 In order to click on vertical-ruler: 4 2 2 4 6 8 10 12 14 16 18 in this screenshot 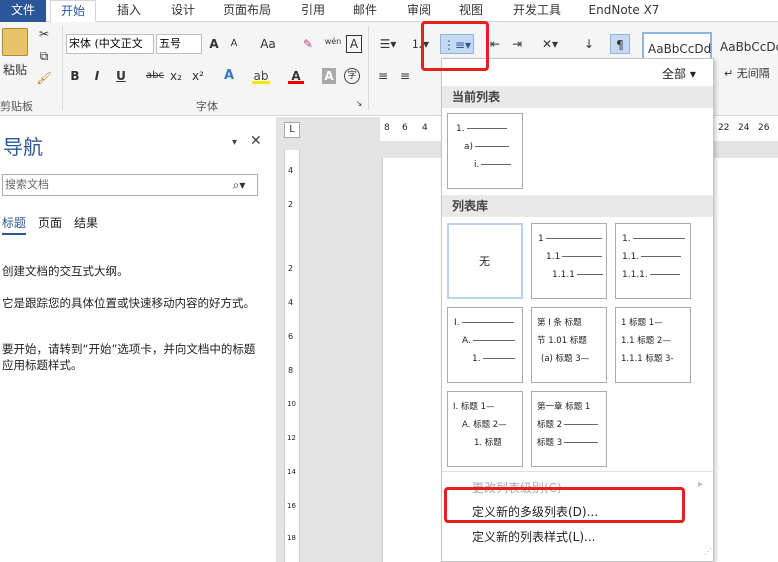, I will do `click(292, 356)`.